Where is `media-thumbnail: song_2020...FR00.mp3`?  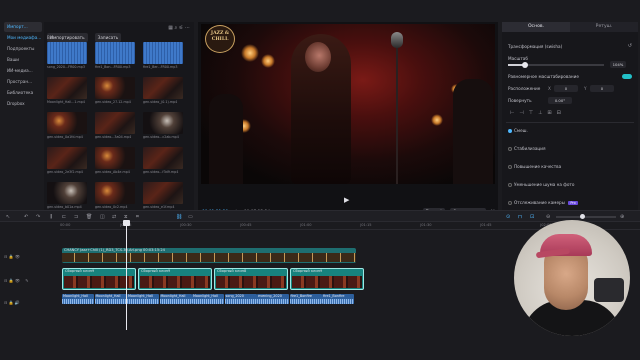 media-thumbnail: song_2020...FR00.mp3 is located at coordinates (67, 57).